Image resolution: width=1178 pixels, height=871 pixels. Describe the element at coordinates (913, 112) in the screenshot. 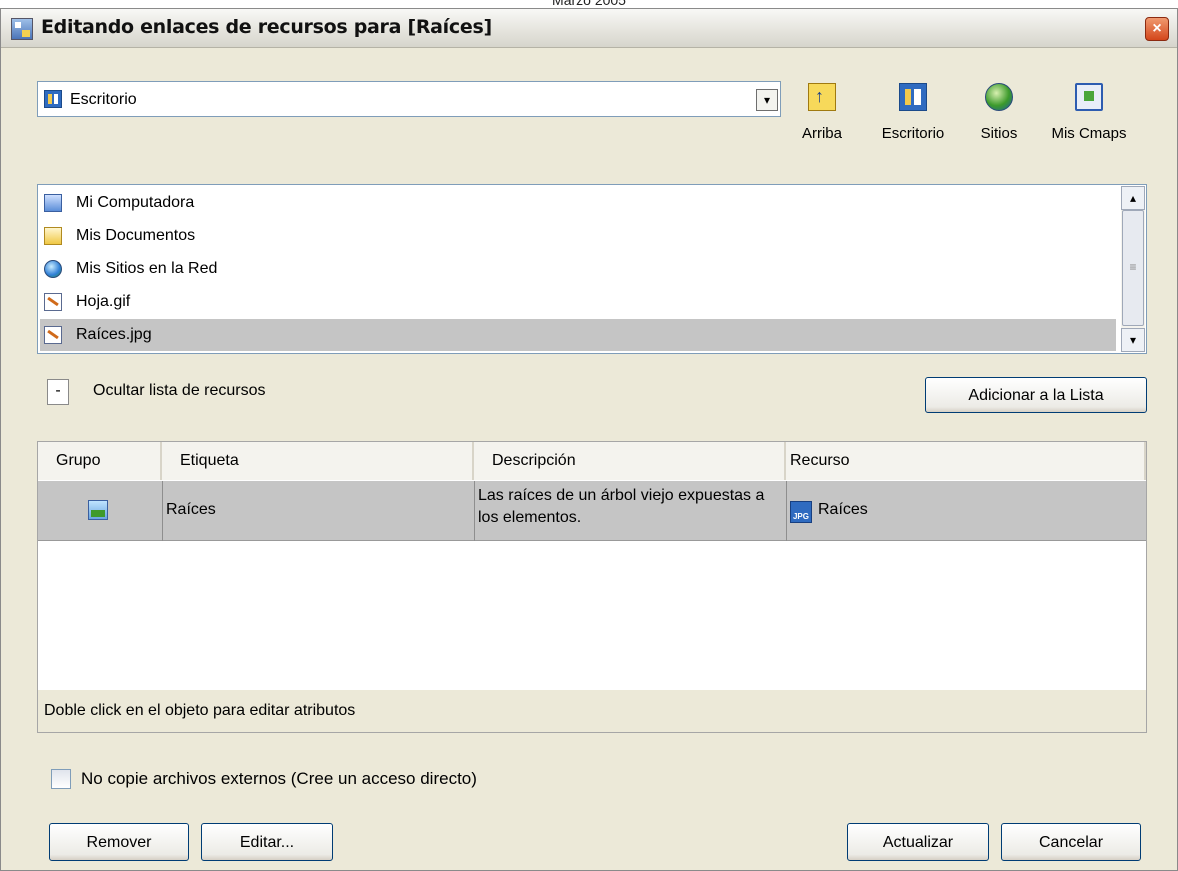

I see `toolbar-desktop-button: Escritorio` at that location.